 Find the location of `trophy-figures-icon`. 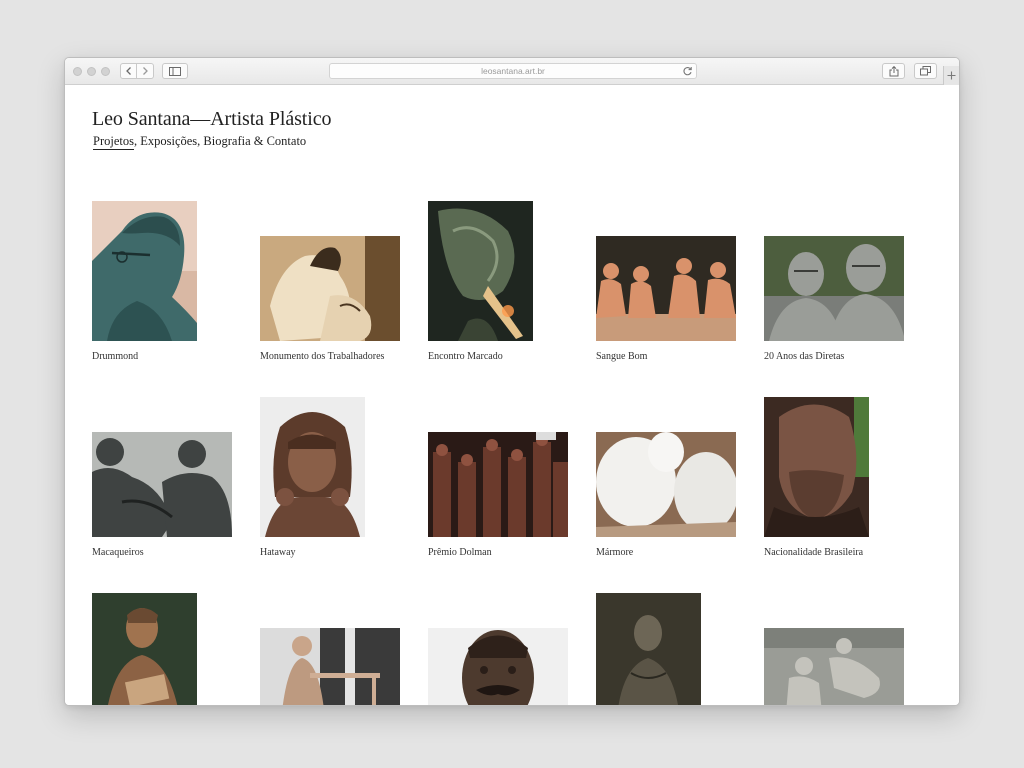

trophy-figures-icon is located at coordinates (498, 484).